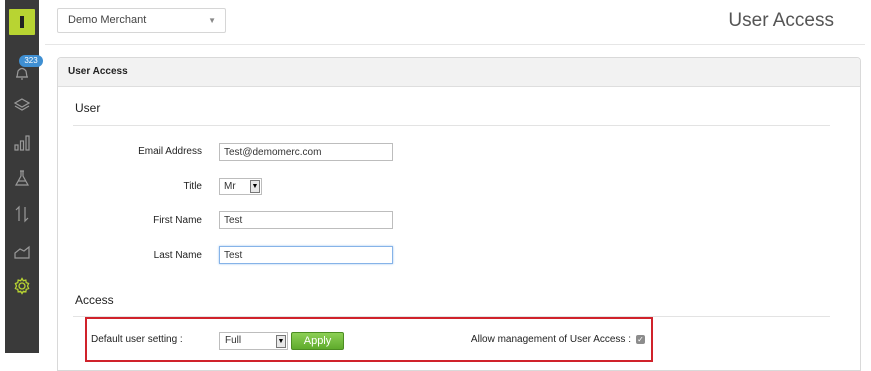 The width and height of the screenshot is (871, 371). Describe the element at coordinates (781, 20) in the screenshot. I see `page-title: User Access` at that location.